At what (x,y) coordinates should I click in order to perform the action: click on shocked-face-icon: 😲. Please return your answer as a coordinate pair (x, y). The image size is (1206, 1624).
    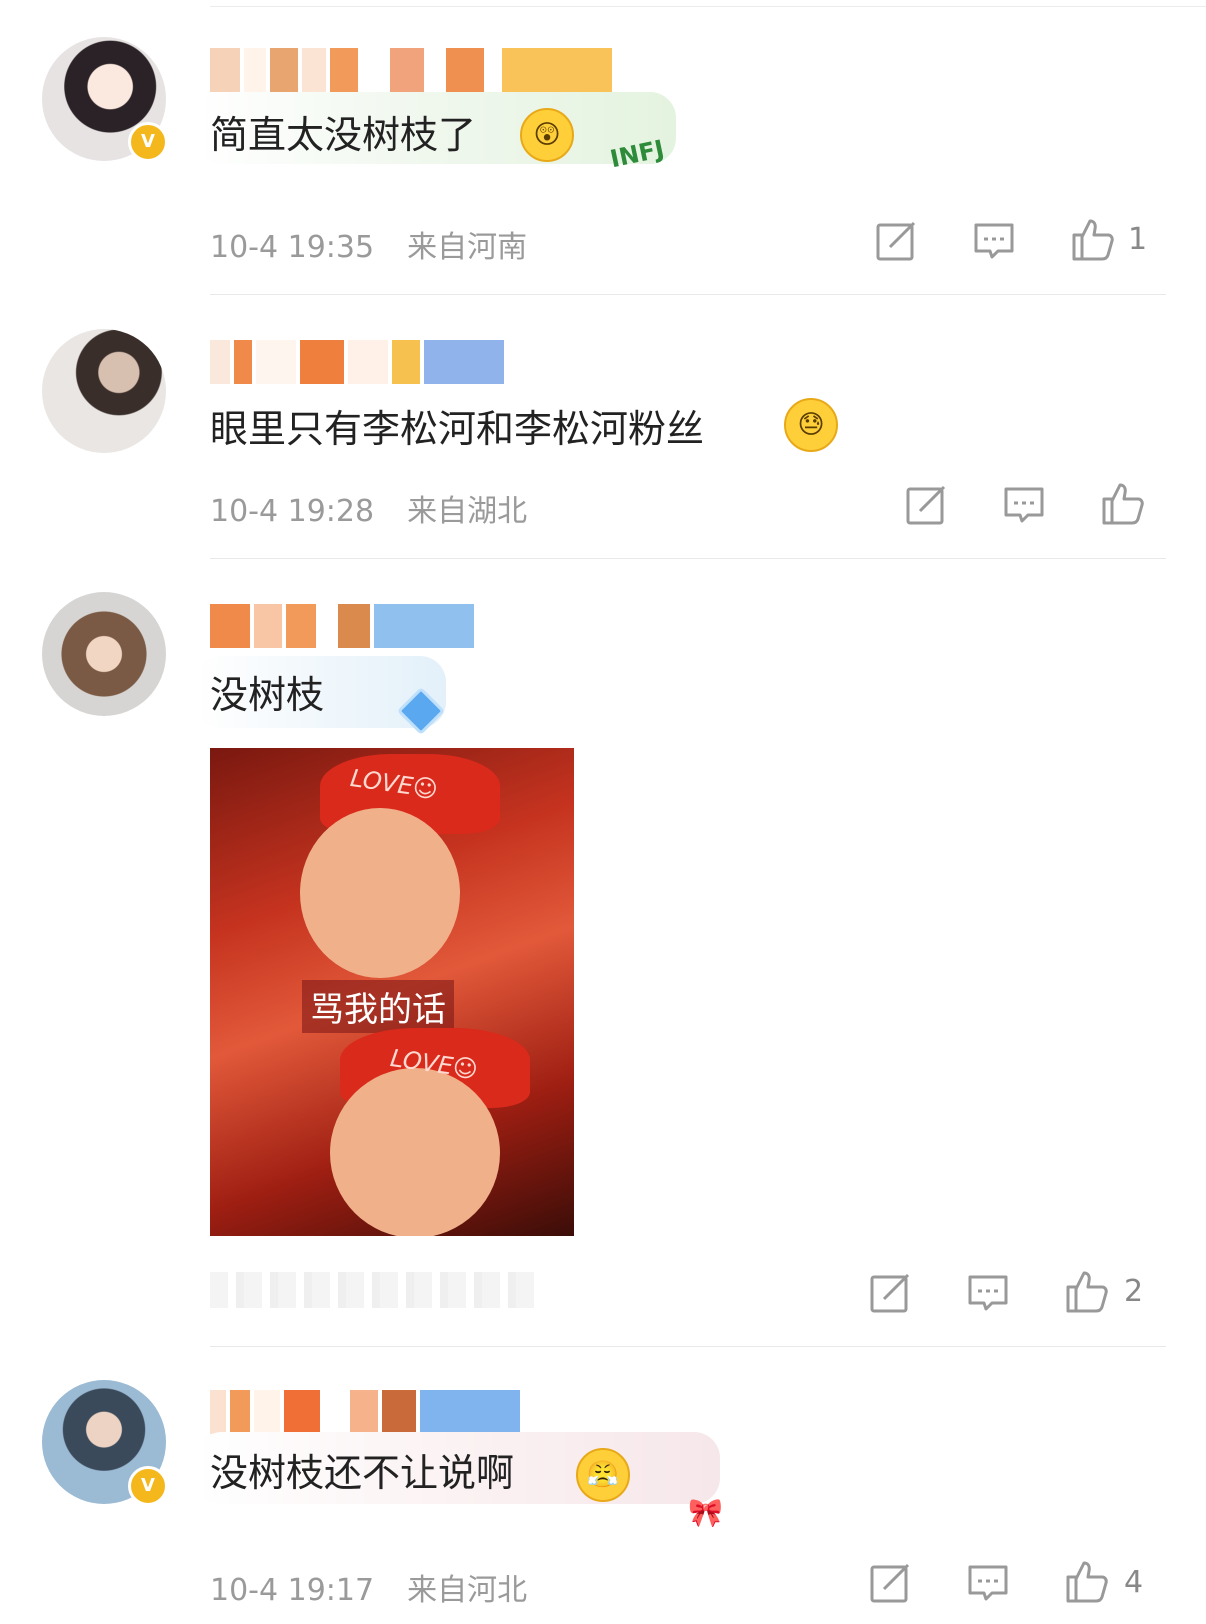
    Looking at the image, I should click on (547, 135).